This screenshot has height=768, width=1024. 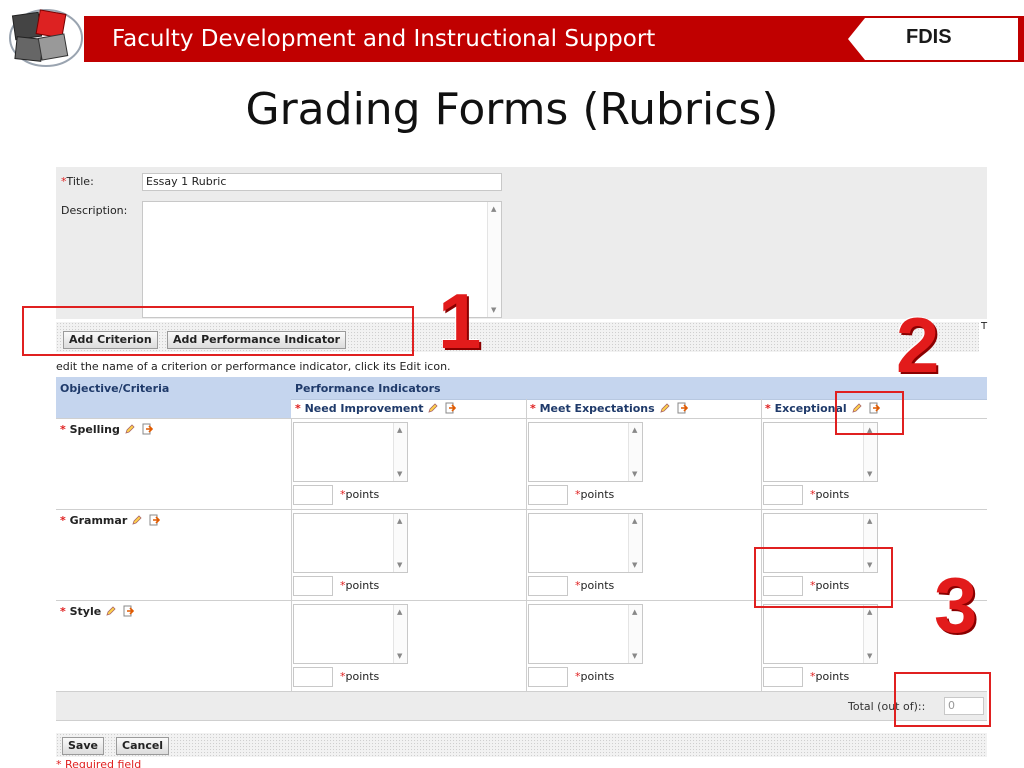 I want to click on criteria-header-label: Objective/Criteria, so click(x=115, y=388).